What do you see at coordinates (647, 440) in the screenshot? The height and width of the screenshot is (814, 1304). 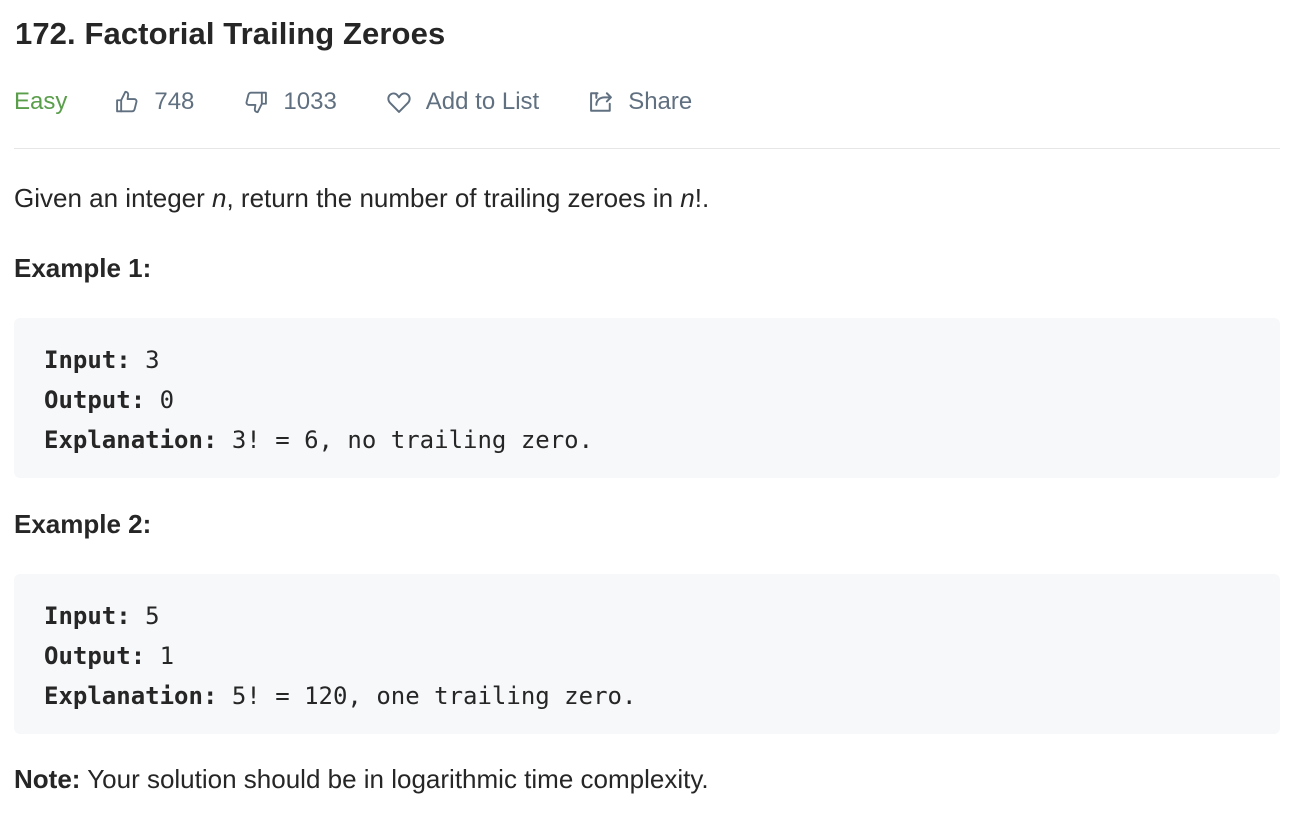 I see `example-explanation-line: Explanation: 3! = 6, no trailing zero.` at bounding box center [647, 440].